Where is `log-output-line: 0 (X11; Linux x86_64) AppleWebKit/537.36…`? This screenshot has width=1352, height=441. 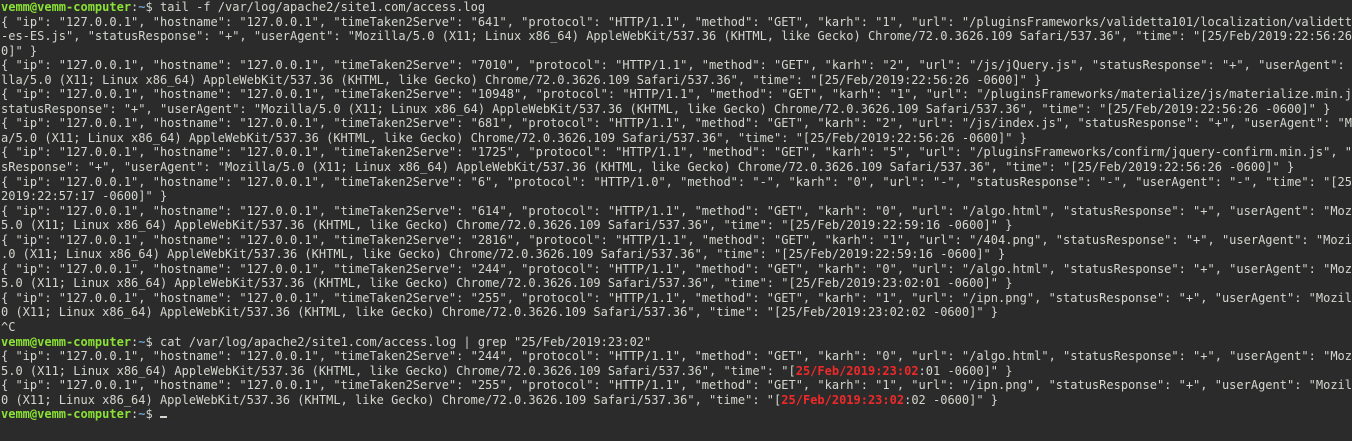
log-output-line: 0 (X11; Linux x86_64) AppleWebKit/537.36… is located at coordinates (499, 312).